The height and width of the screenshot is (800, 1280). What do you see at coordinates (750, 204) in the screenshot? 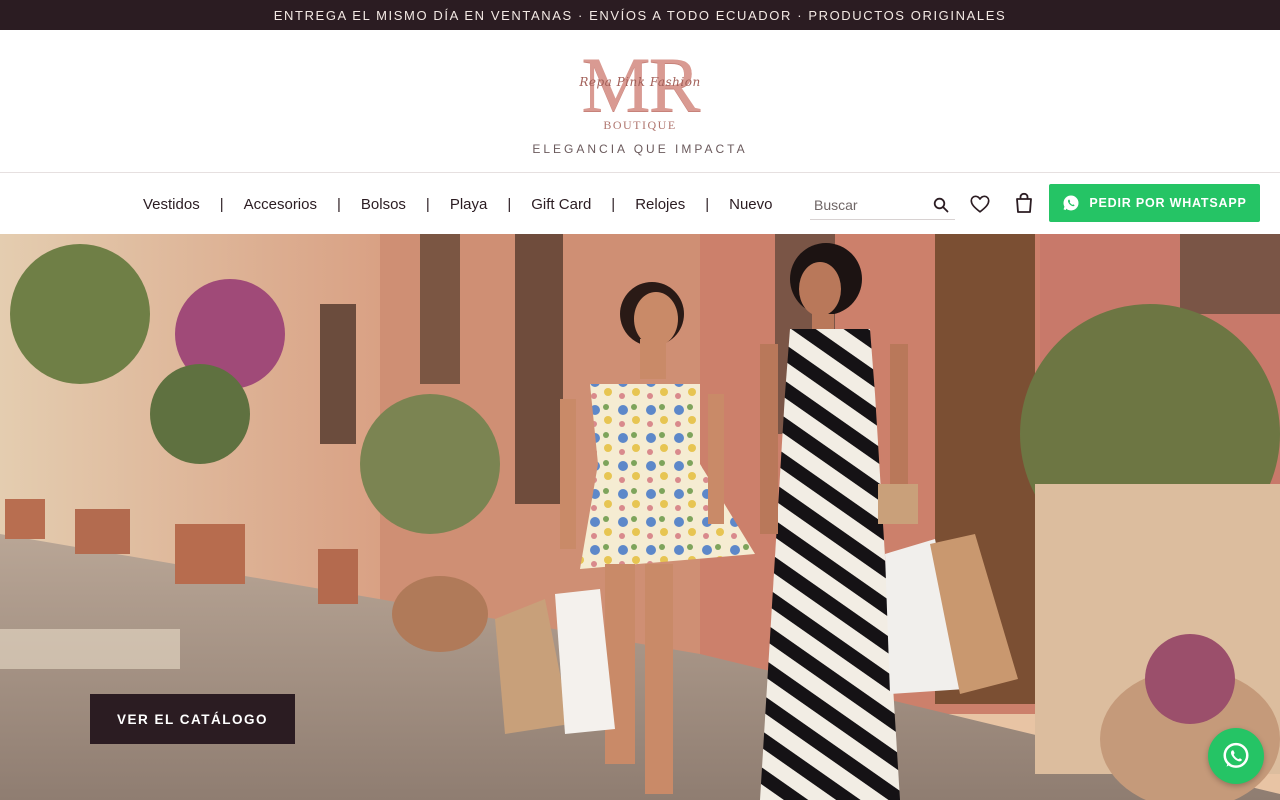
I see `nav-item-nuevo: Nuevo` at bounding box center [750, 204].